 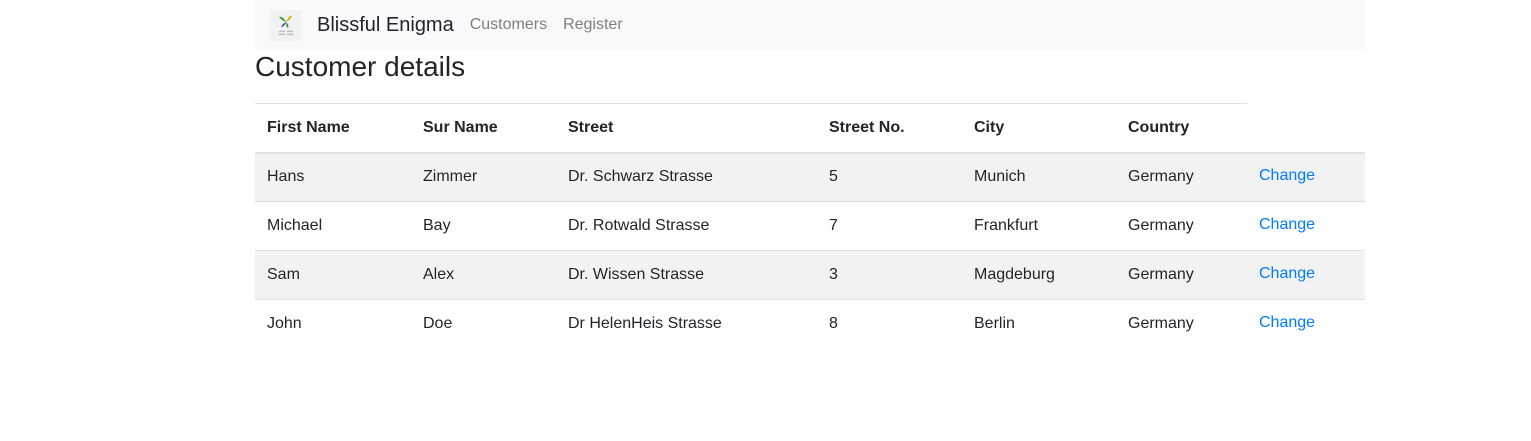 What do you see at coordinates (333, 128) in the screenshot?
I see `column-header-first-name: First Name` at bounding box center [333, 128].